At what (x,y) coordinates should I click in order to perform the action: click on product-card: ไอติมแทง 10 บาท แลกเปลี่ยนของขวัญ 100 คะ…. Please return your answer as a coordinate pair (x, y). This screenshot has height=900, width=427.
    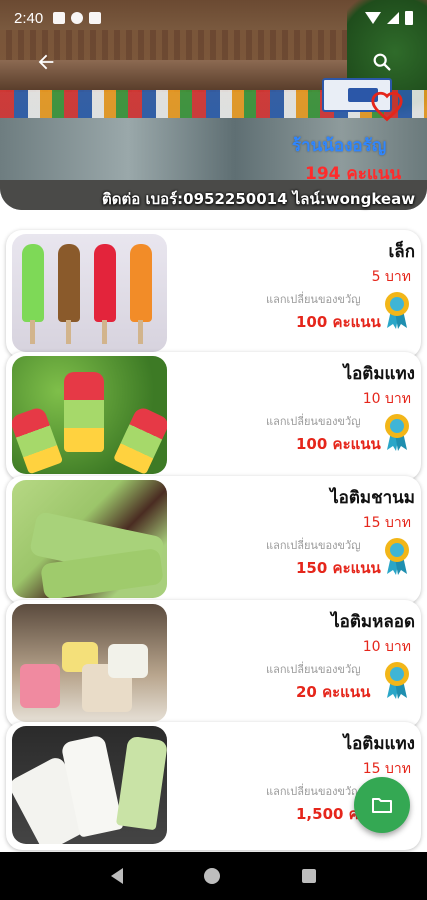
    Looking at the image, I should click on (213, 416).